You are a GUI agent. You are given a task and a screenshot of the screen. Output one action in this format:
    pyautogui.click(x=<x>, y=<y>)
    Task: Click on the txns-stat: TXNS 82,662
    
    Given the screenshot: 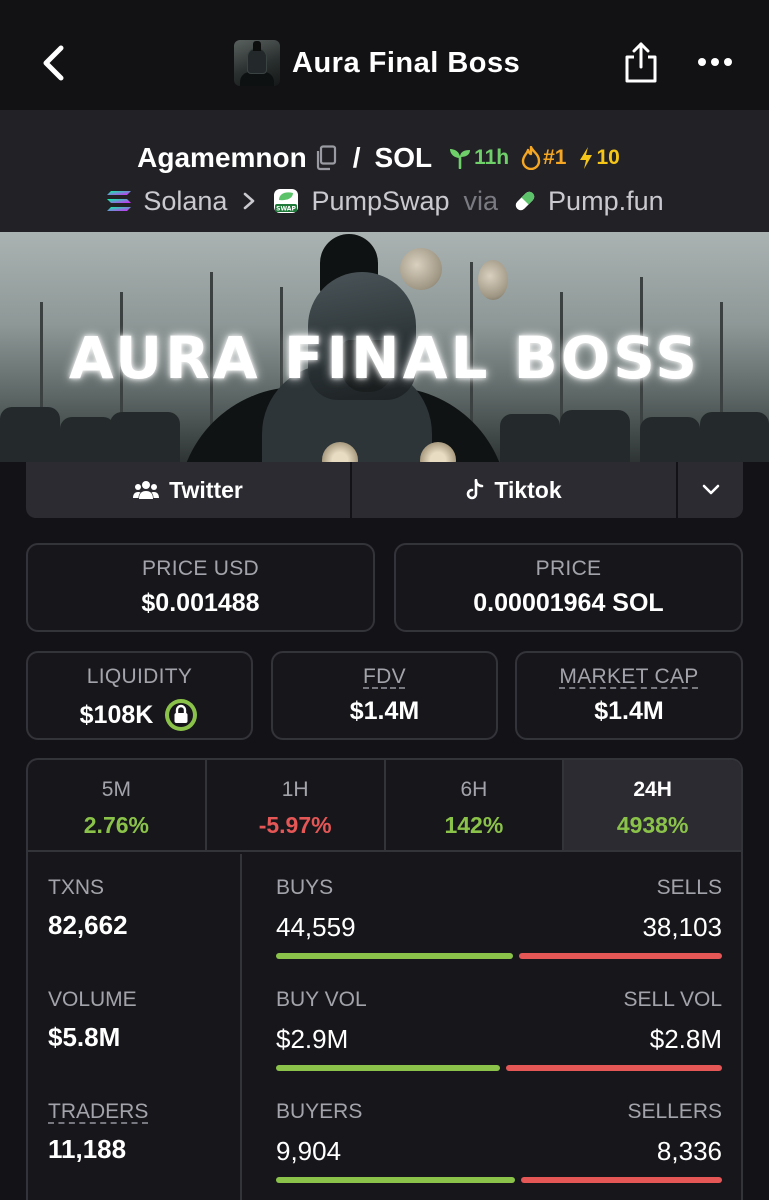 What is the action you would take?
    pyautogui.click(x=88, y=908)
    